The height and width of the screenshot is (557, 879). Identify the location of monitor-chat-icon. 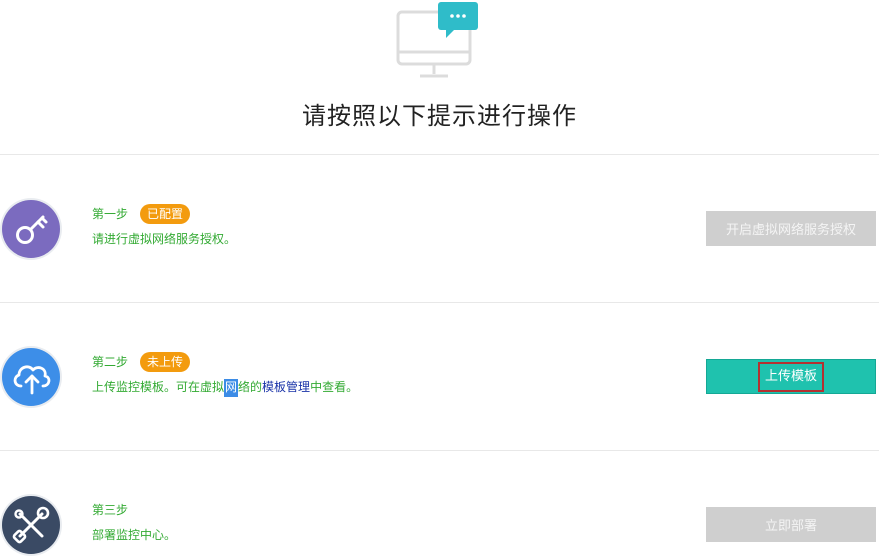
(438, 40).